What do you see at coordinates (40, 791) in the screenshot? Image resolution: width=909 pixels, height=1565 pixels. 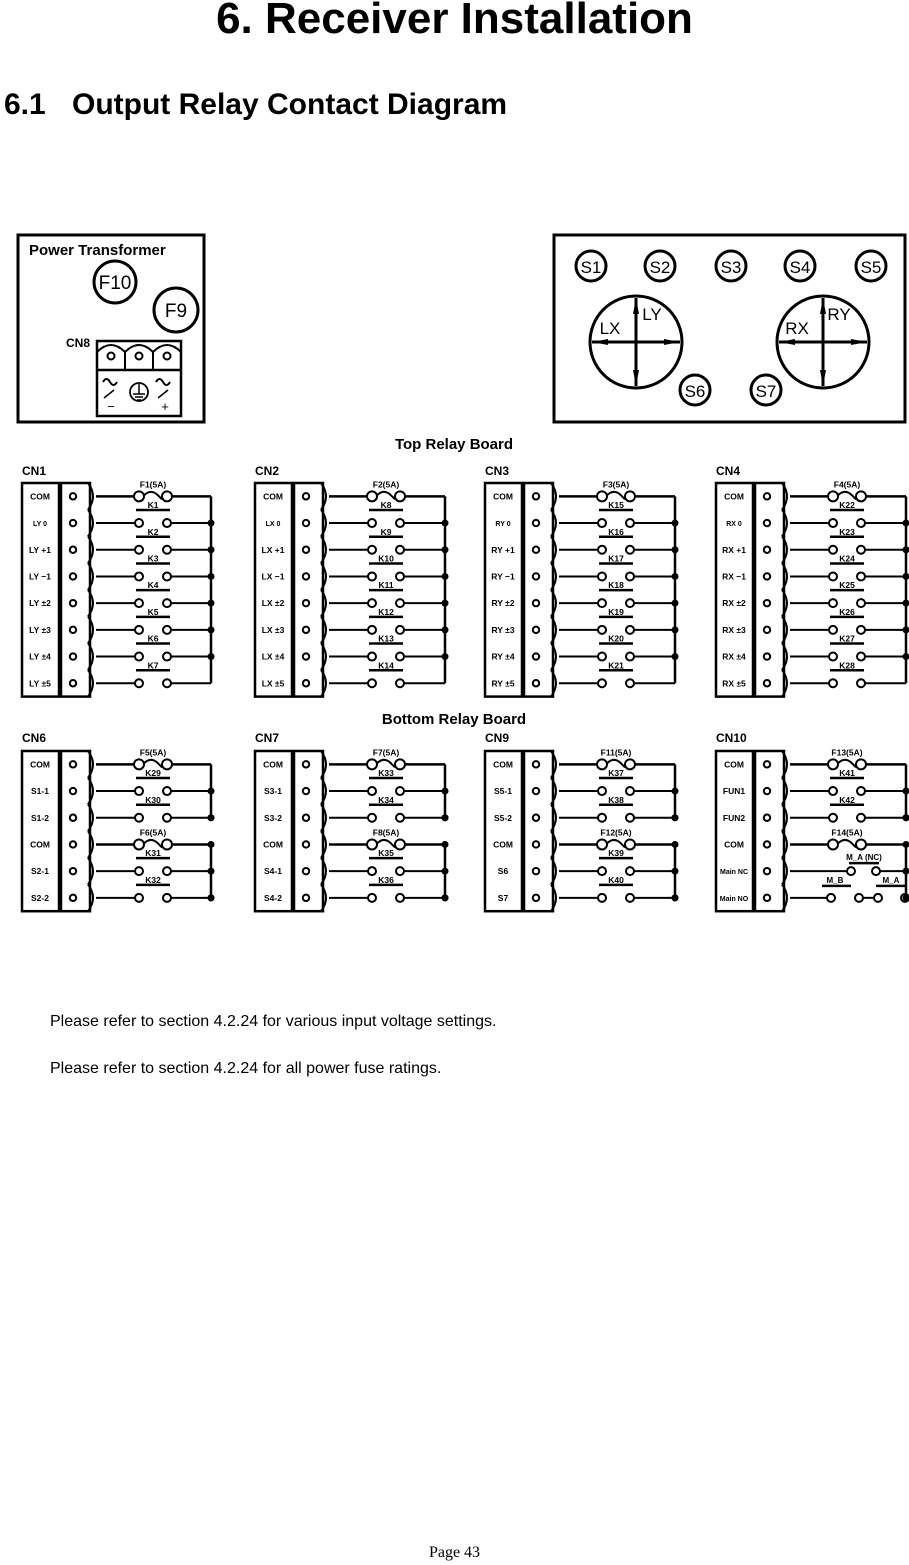 I see `pin-label: S1-1` at bounding box center [40, 791].